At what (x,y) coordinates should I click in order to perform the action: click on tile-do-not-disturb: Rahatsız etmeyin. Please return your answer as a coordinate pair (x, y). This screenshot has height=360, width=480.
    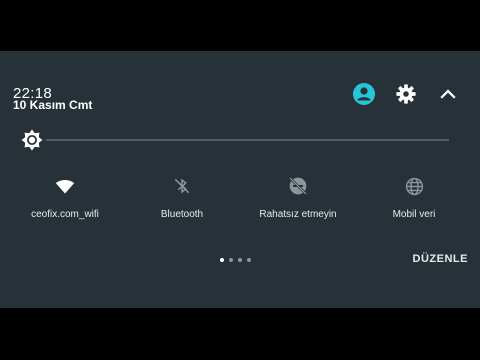
    Looking at the image, I should click on (298, 200).